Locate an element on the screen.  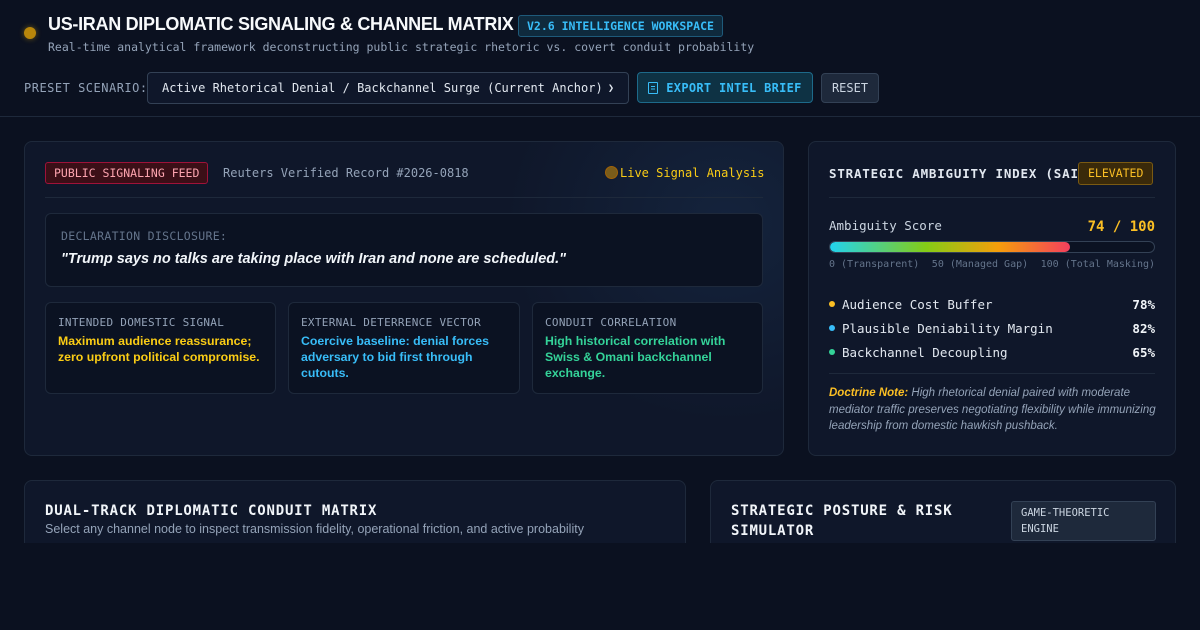
metric-label: Backchannel Decoupling is located at coordinates (925, 352).